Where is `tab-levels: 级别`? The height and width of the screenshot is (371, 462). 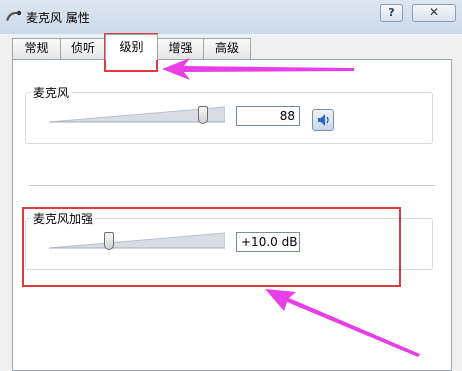 tab-levels: 级别 is located at coordinates (131, 47).